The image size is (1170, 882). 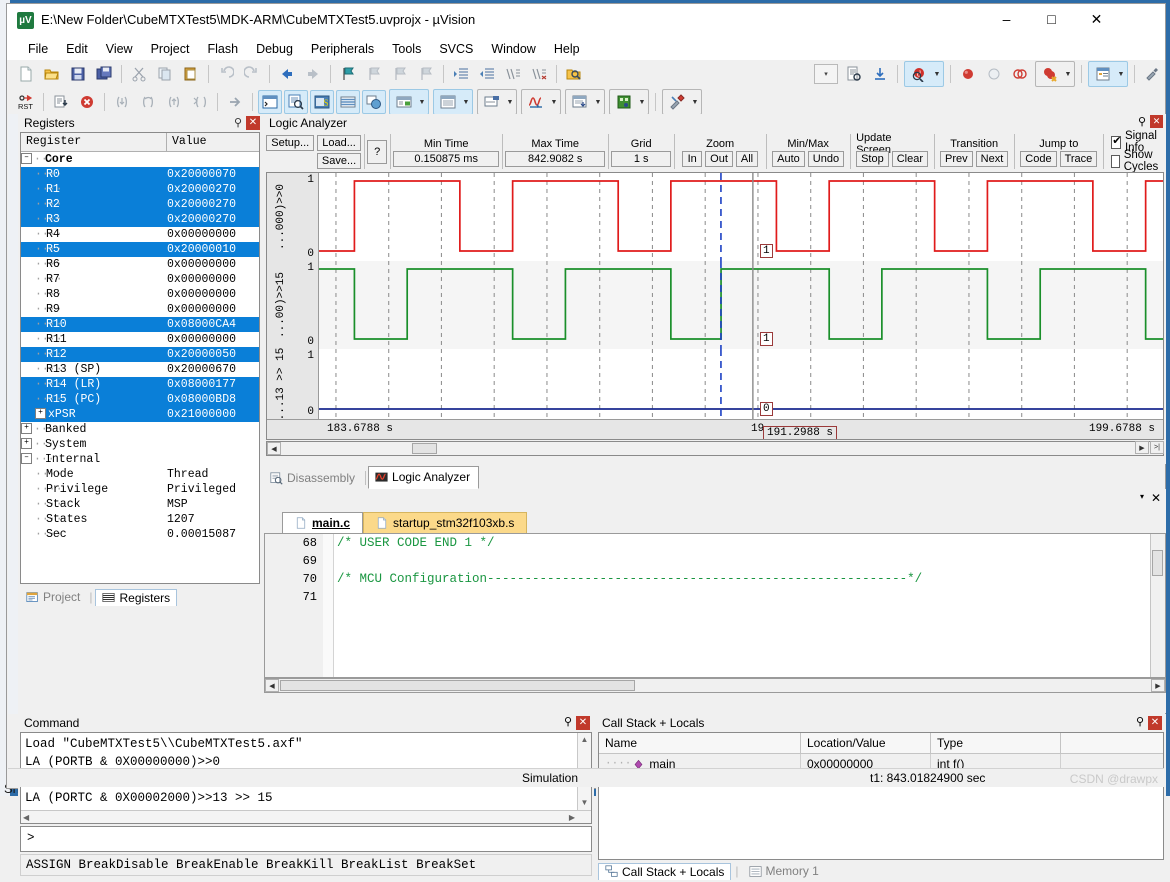 I want to click on bookmark-clear-icon, so click(x=426, y=74).